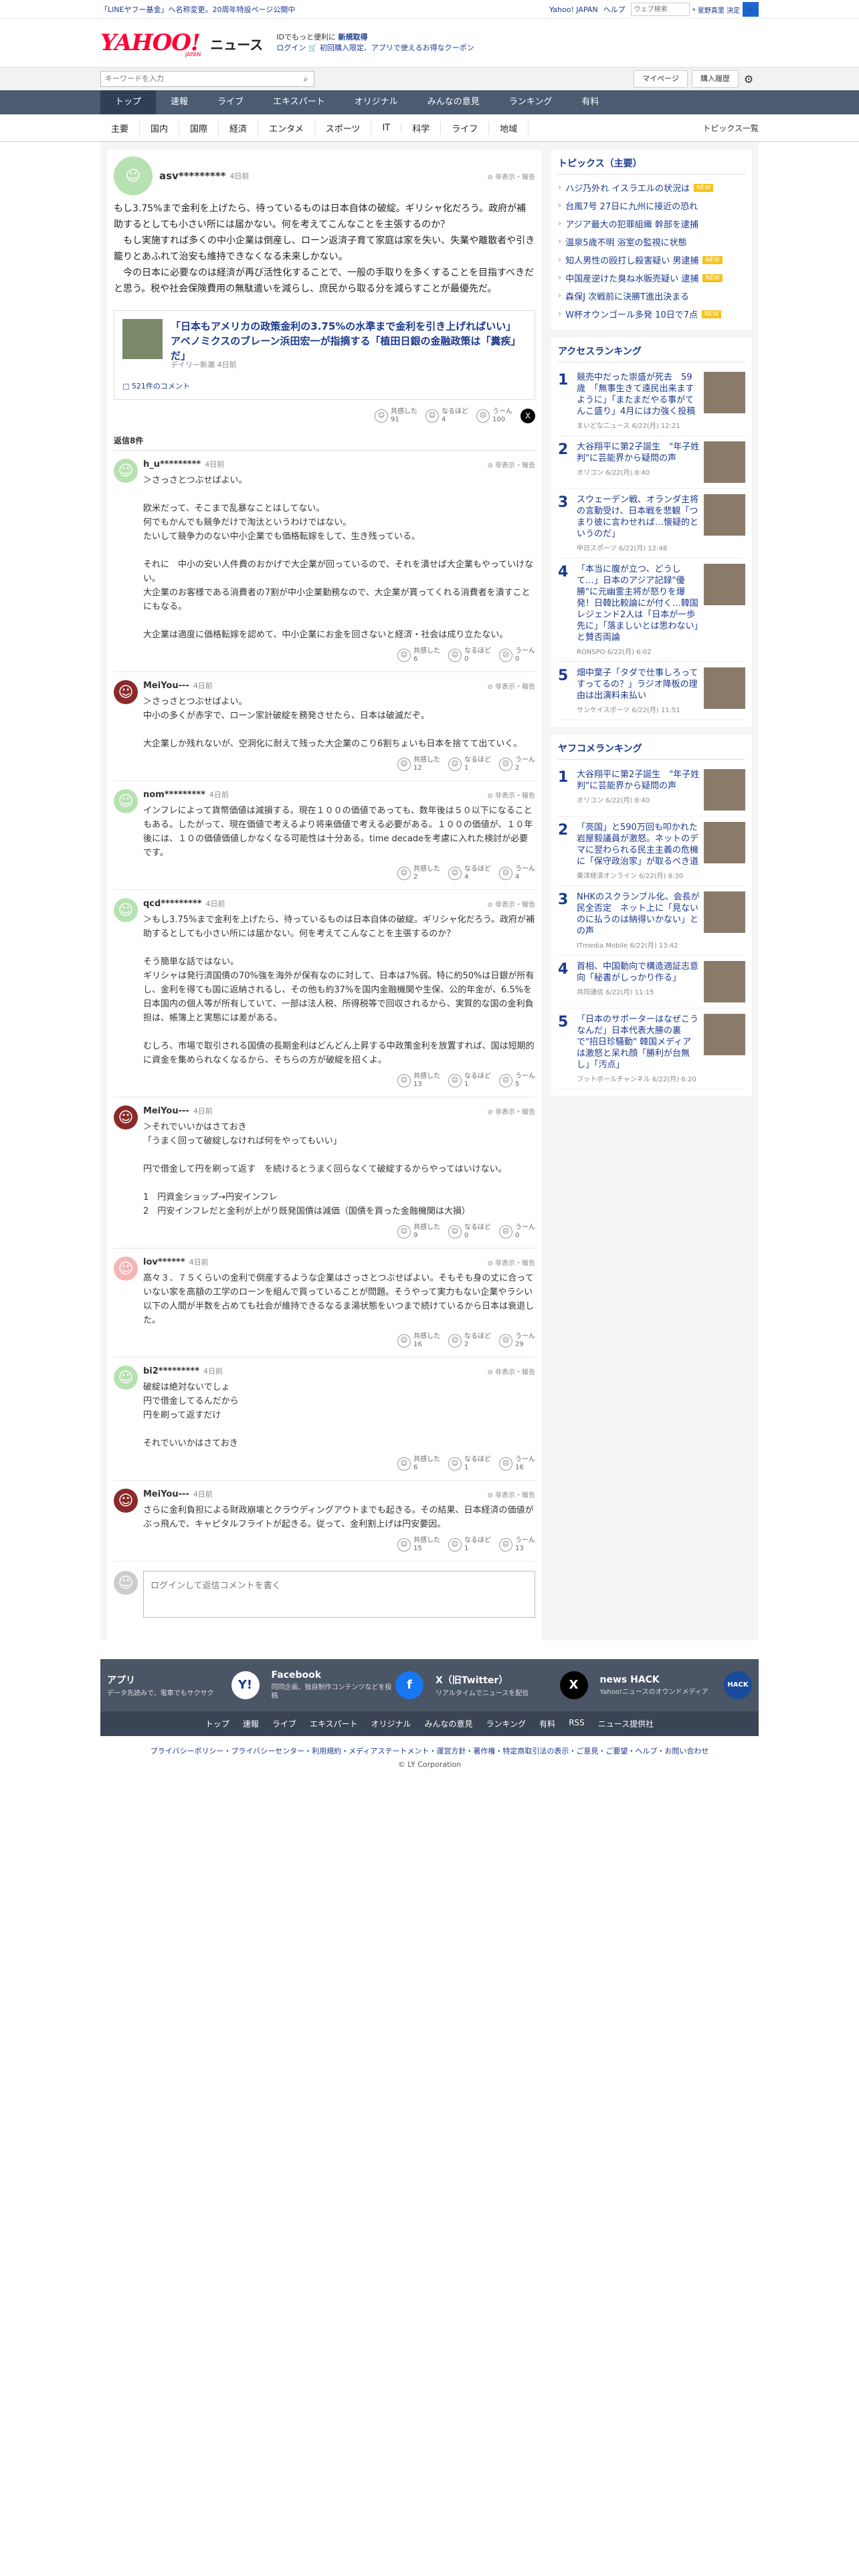  I want to click on agree-button: ☺ 共感した 2, so click(418, 873).